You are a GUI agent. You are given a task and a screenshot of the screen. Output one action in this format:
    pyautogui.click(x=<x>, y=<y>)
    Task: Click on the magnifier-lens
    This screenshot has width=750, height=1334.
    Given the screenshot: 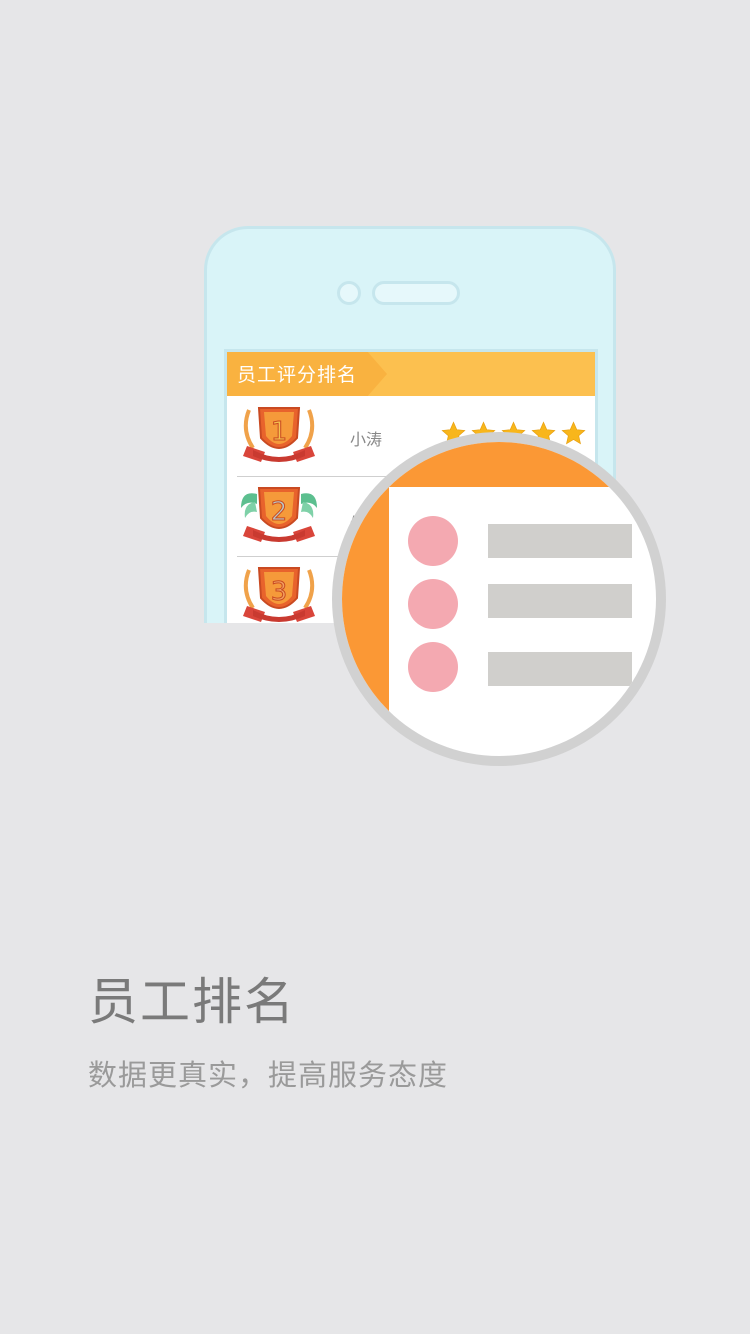 What is the action you would take?
    pyautogui.click(x=499, y=599)
    